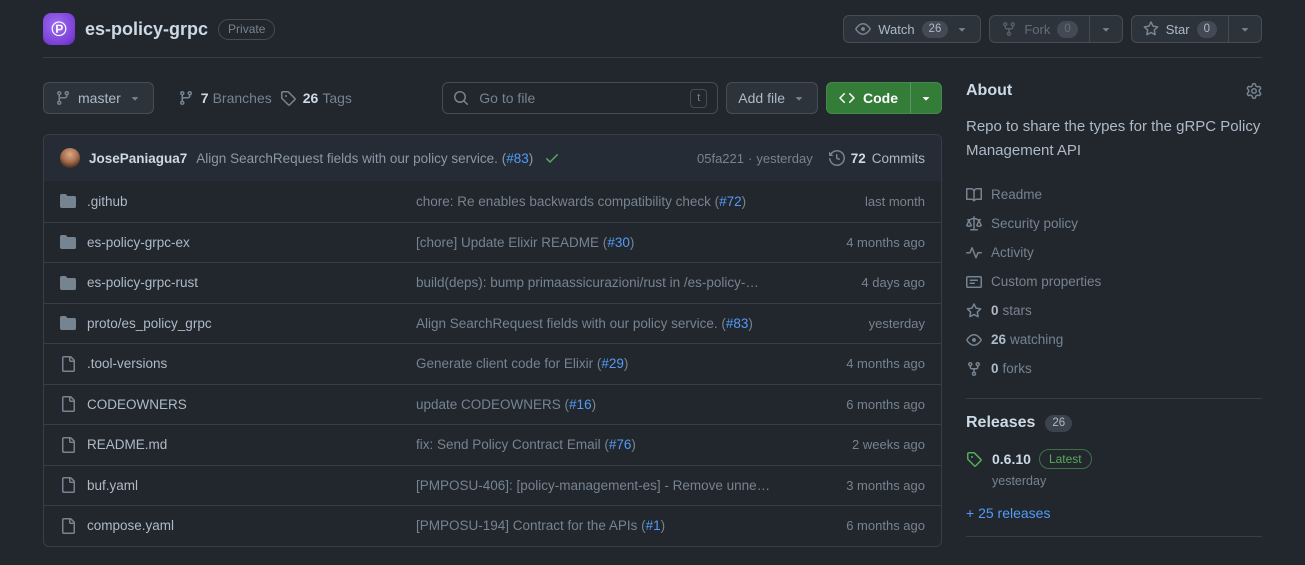 This screenshot has width=1305, height=565. What do you see at coordinates (1245, 29) in the screenshot?
I see `star-dropdown-button` at bounding box center [1245, 29].